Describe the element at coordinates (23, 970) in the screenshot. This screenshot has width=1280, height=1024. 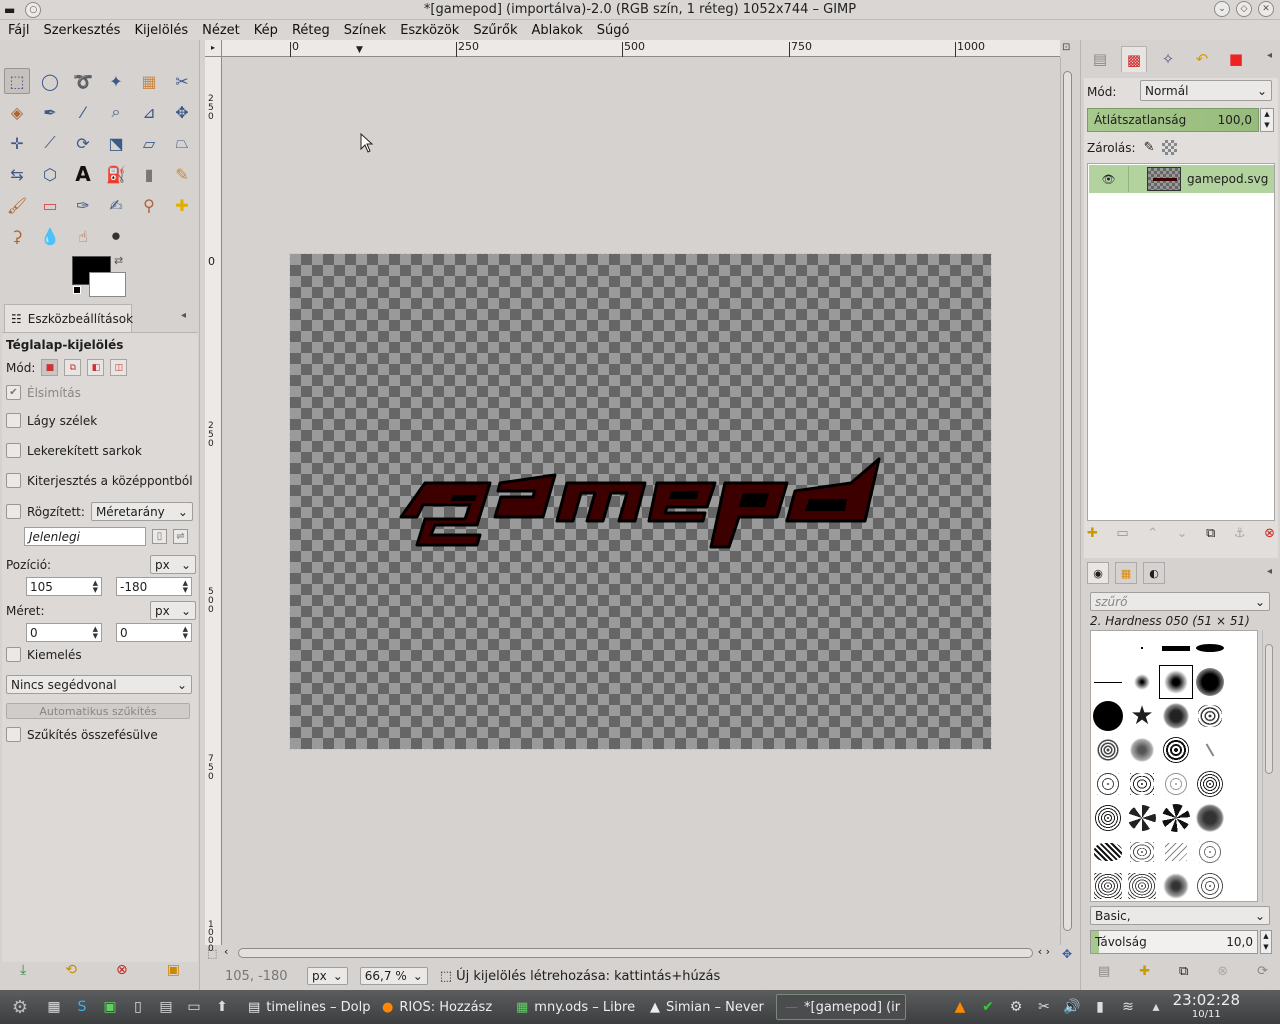
I see `save-preset-icon: ⤓` at that location.